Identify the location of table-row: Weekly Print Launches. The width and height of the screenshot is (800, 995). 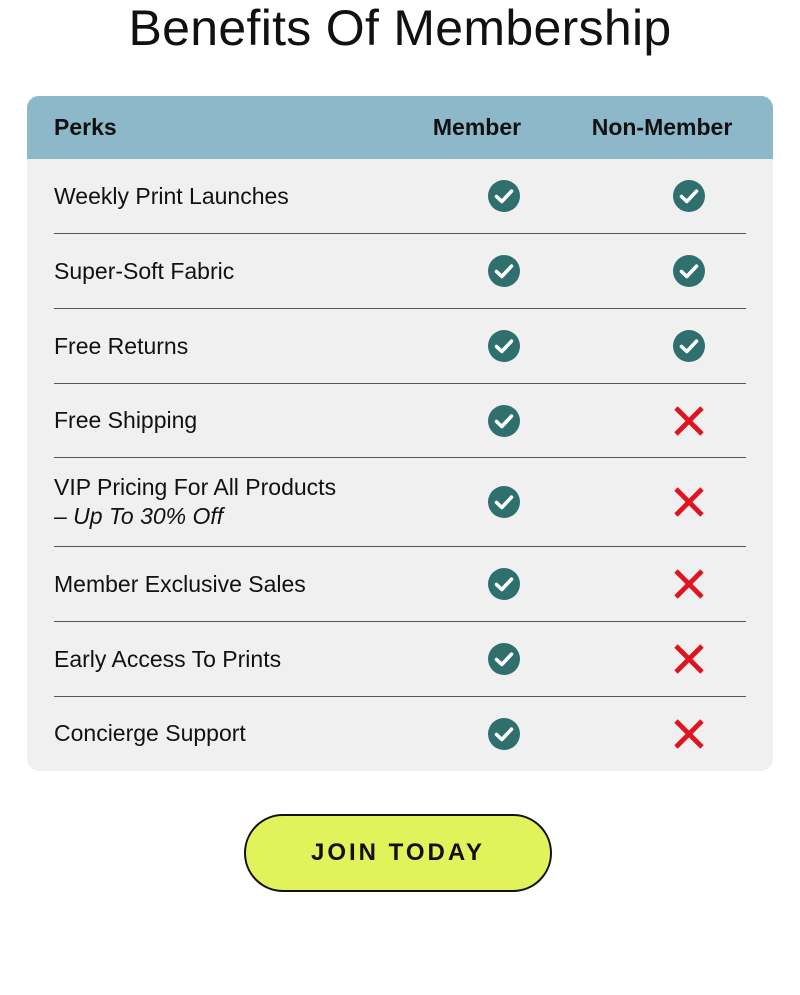
(400, 196).